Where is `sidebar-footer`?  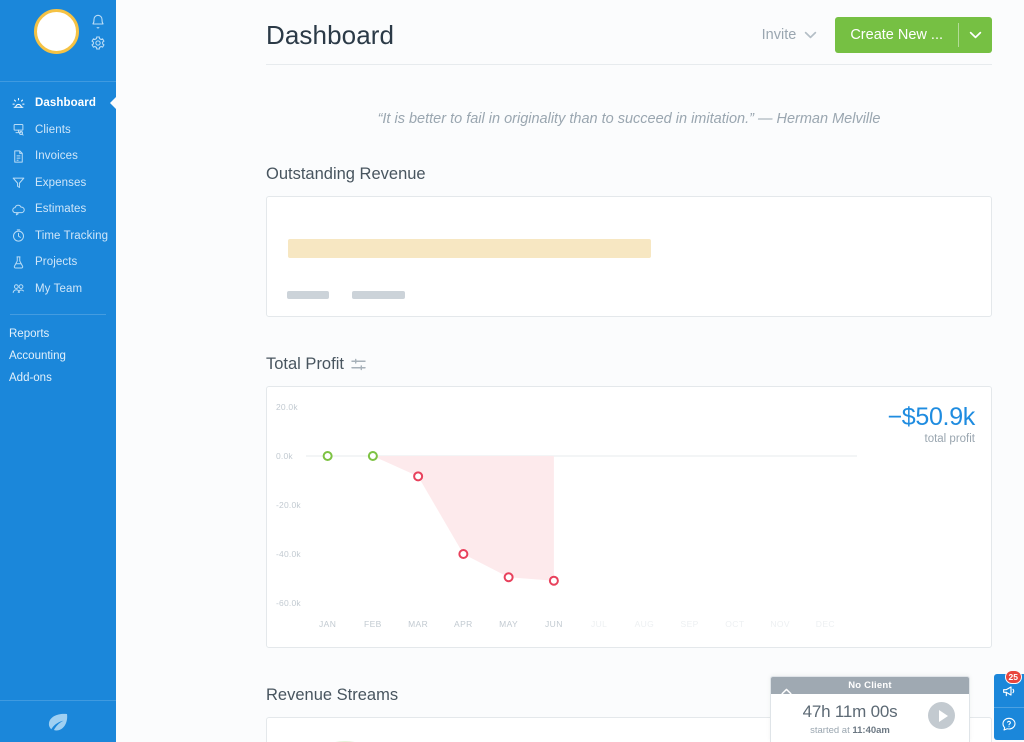
sidebar-footer is located at coordinates (58, 721).